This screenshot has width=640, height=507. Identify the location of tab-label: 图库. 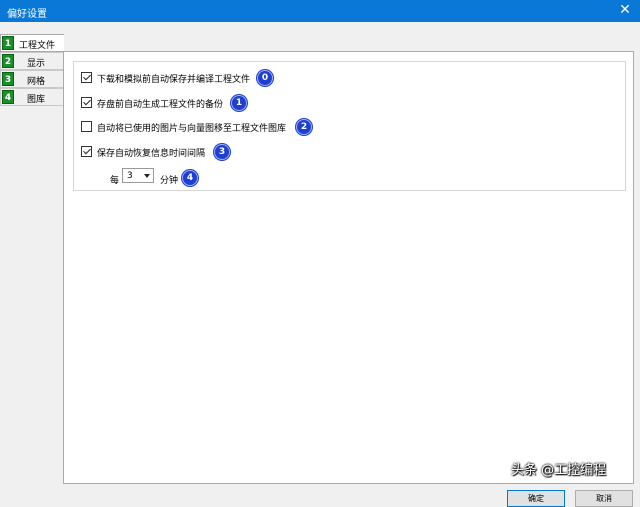
(36, 100).